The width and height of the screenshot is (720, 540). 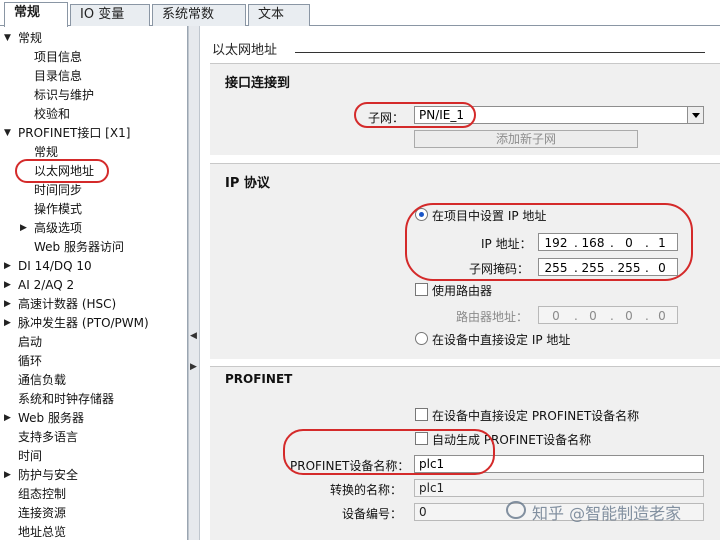 What do you see at coordinates (42, 494) in the screenshot?
I see `tree-item: 组态控制` at bounding box center [42, 494].